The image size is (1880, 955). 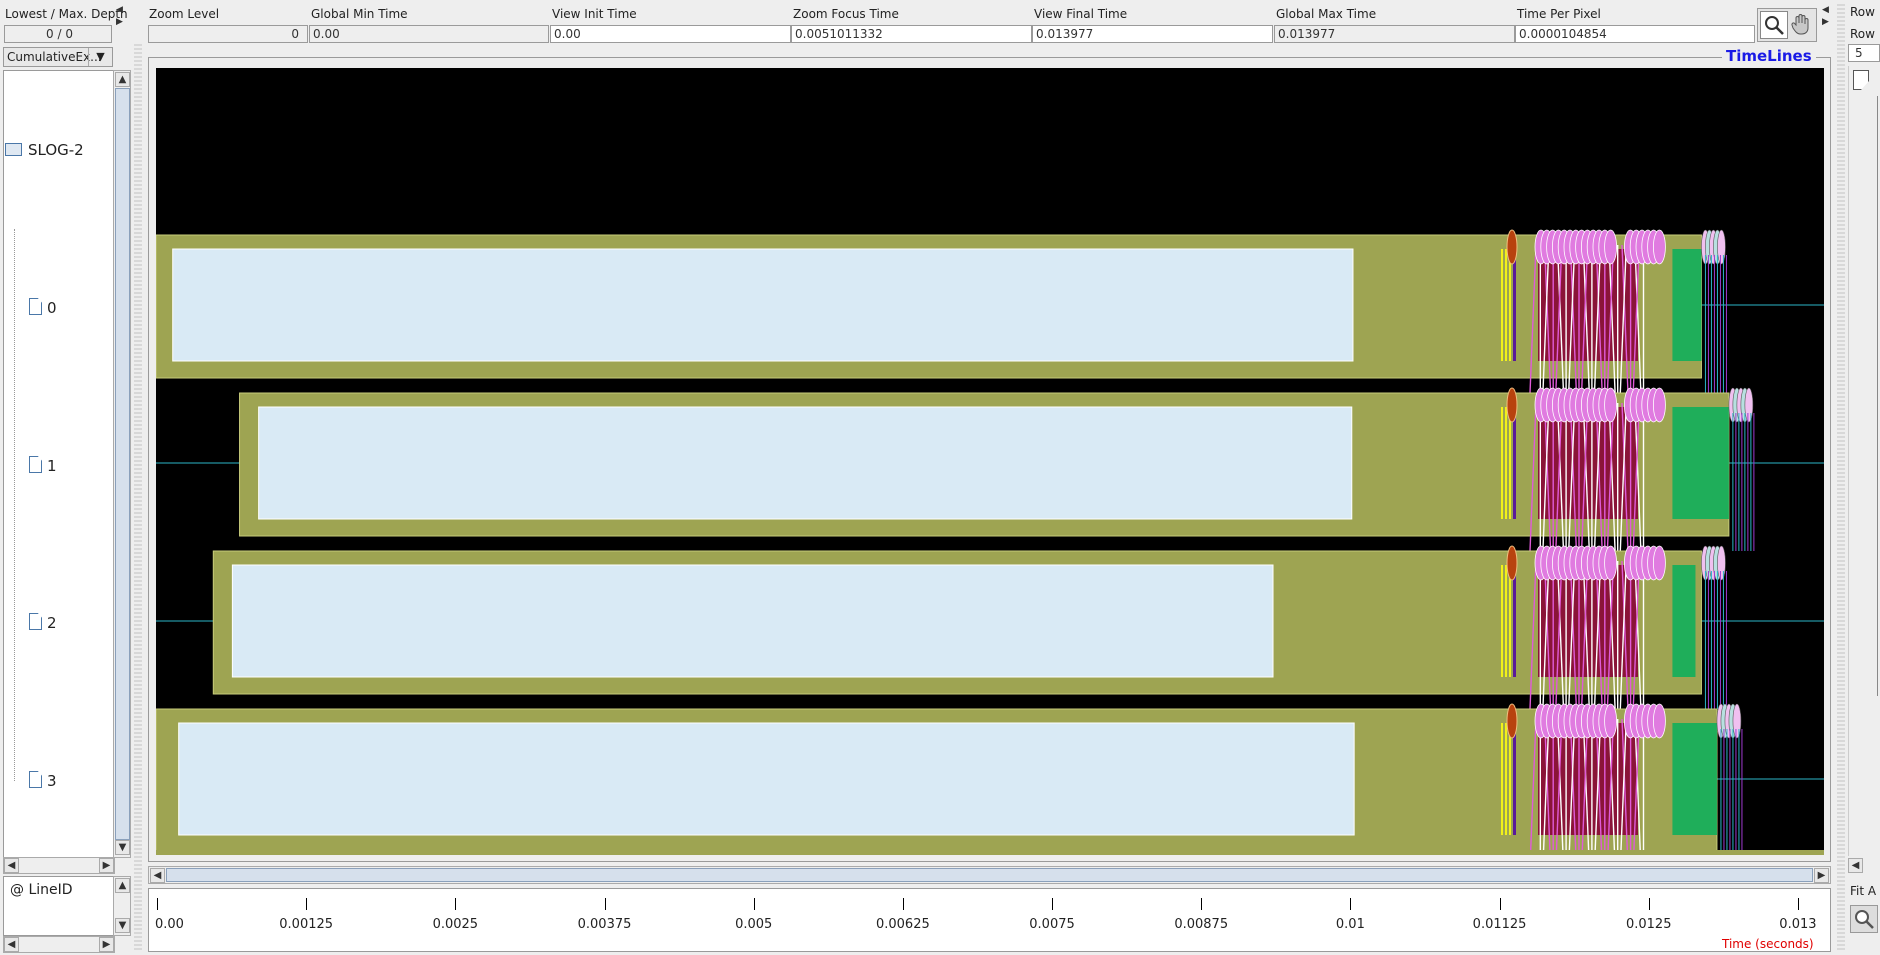 I want to click on time-axis, so click(x=989, y=920).